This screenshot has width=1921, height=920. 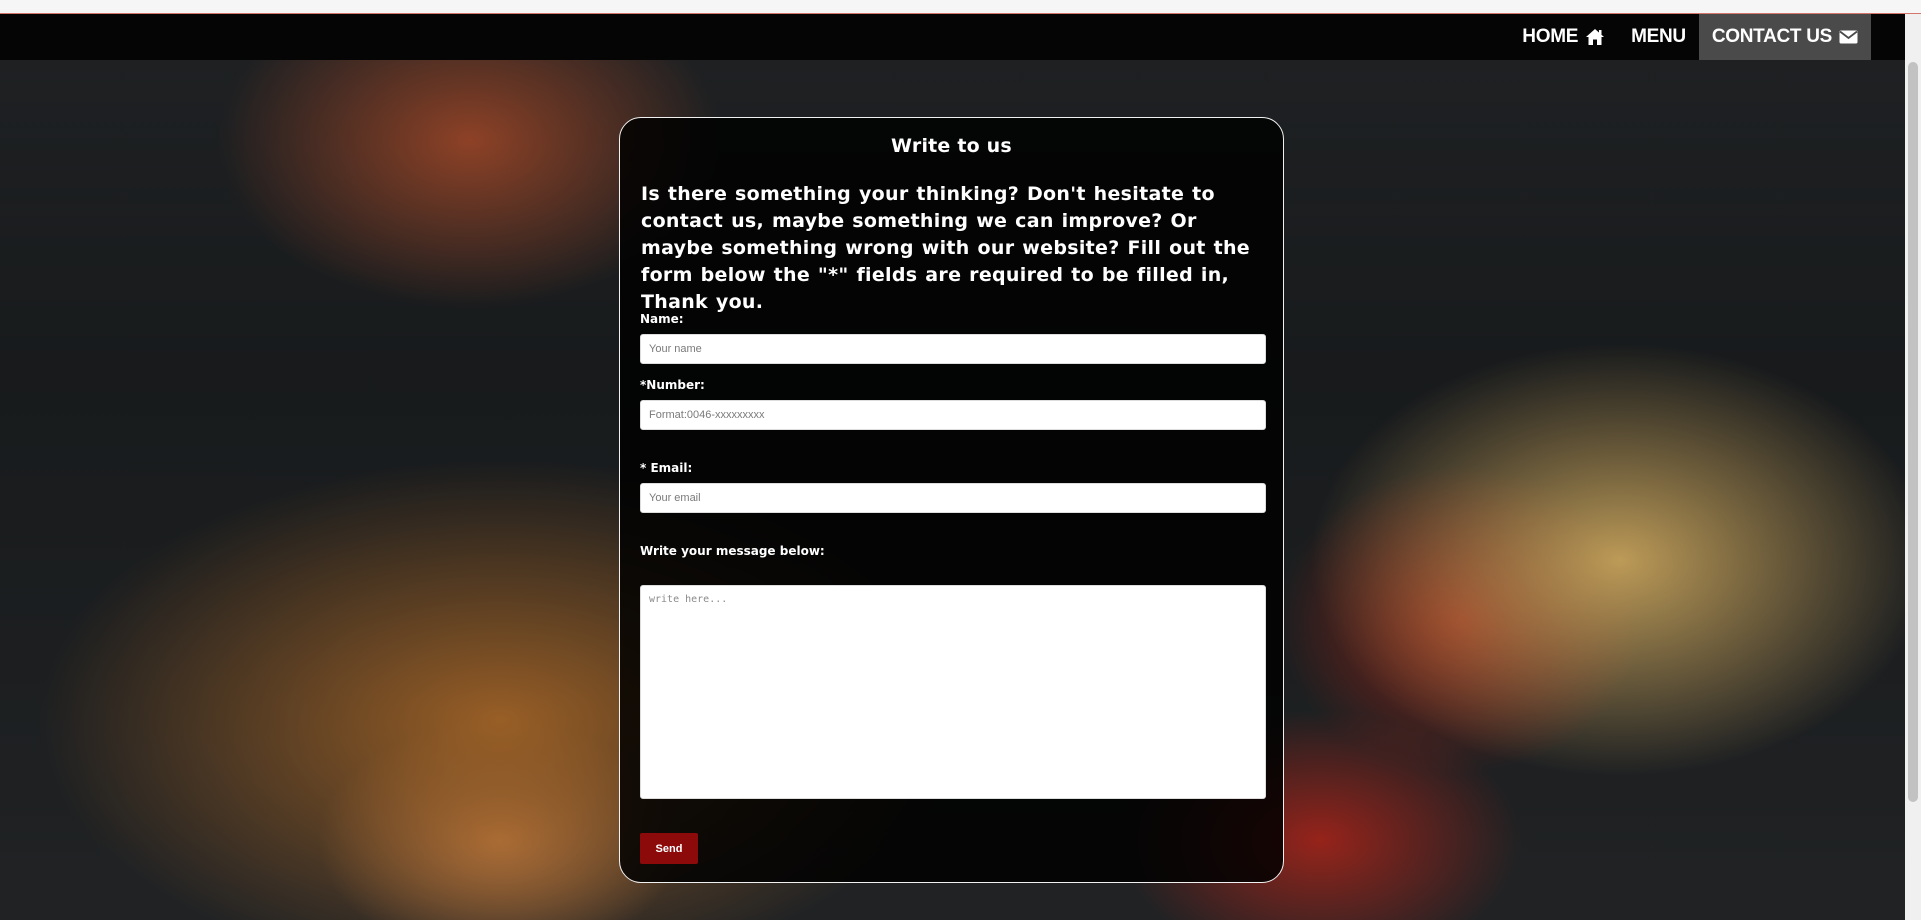 I want to click on nav-items: HOME MENU CONTACT US, so click(x=1690, y=37).